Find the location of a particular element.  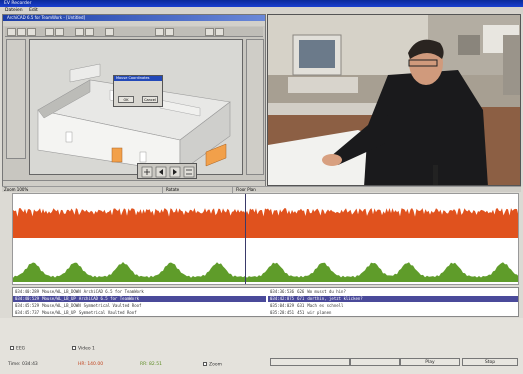

dialog-ok-button: OK is located at coordinates (126, 99).